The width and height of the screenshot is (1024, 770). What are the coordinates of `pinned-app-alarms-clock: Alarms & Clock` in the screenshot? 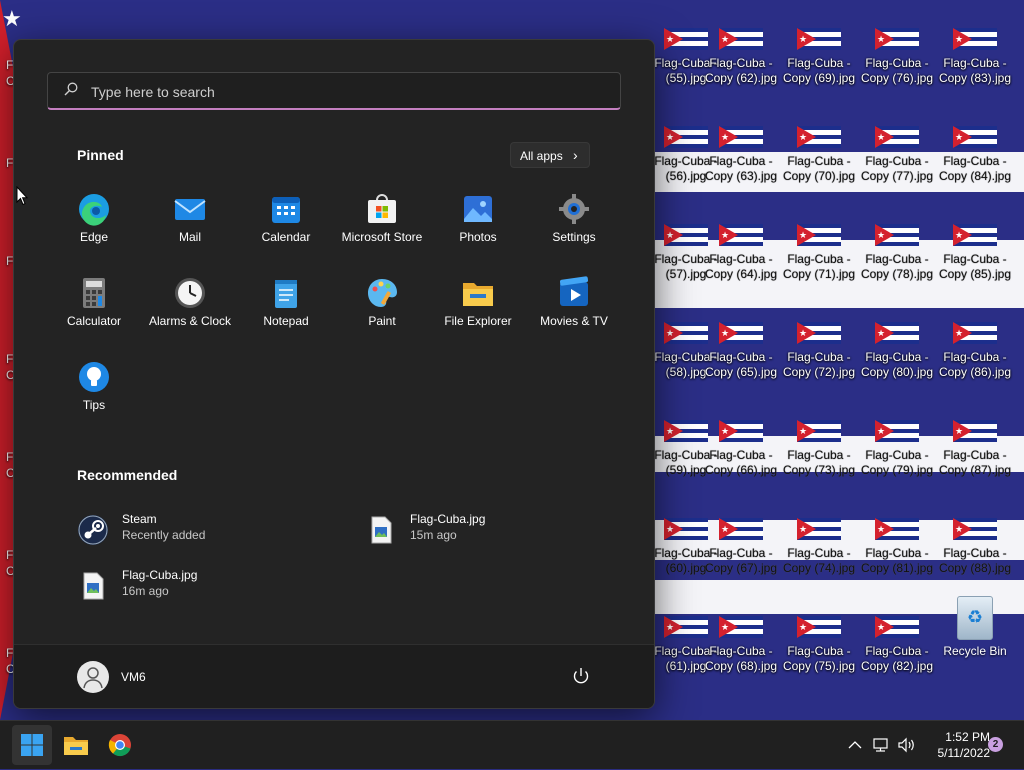 It's located at (190, 304).